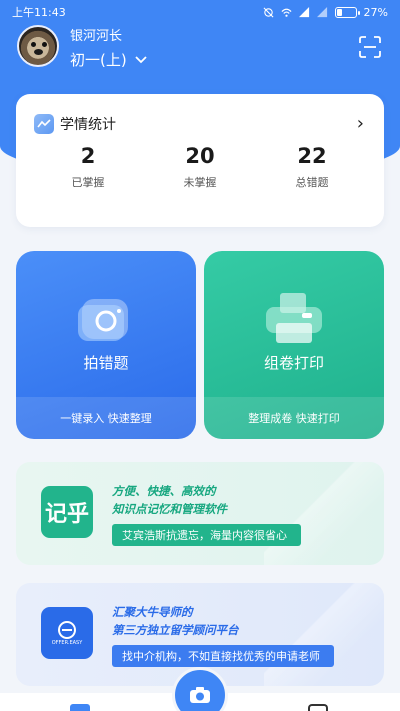  I want to click on banner-headline-line2: 第三方独立留学顾问平台, so click(175, 630).